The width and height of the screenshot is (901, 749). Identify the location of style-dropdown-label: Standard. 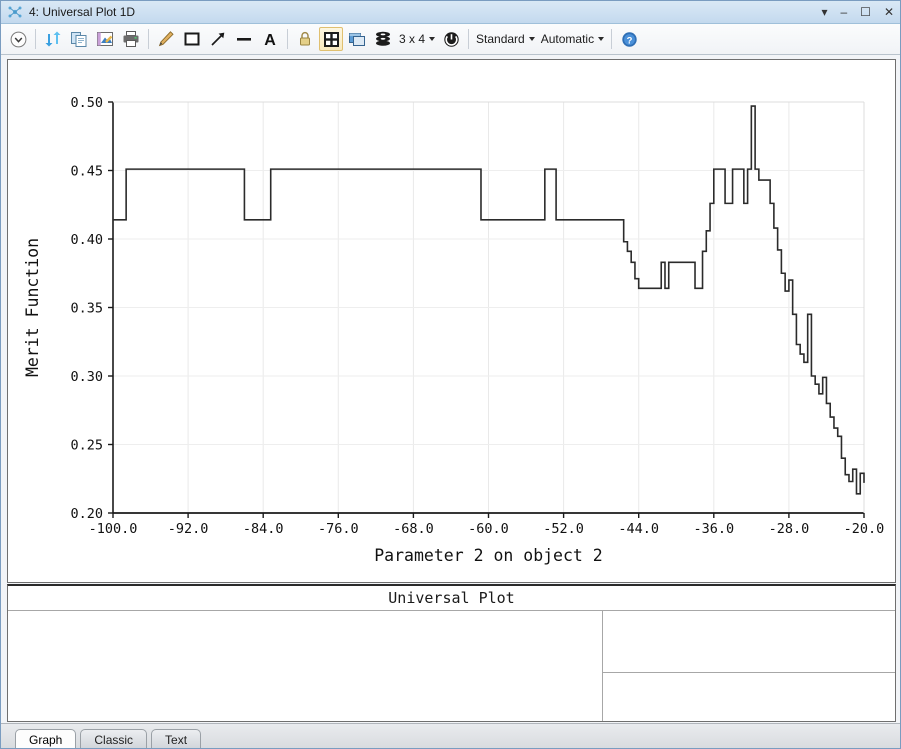
(500, 39).